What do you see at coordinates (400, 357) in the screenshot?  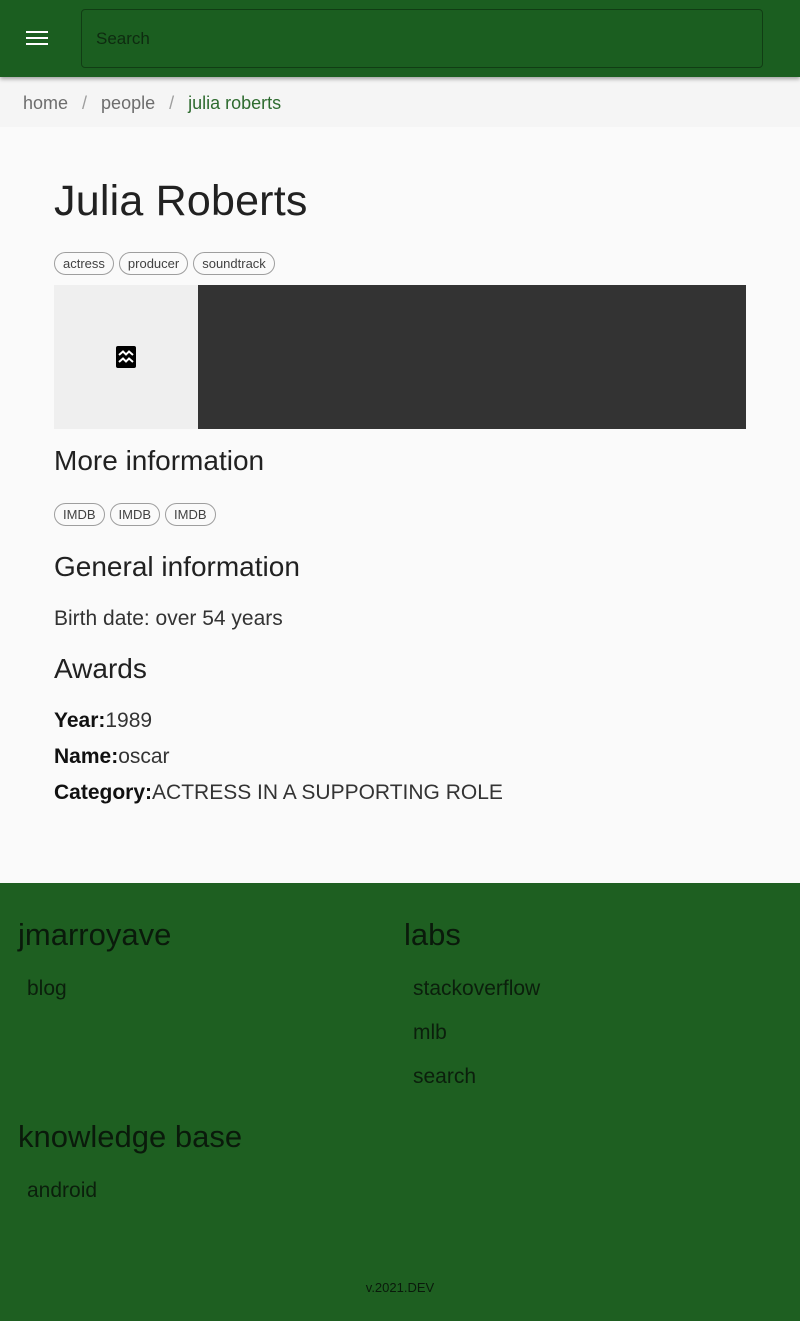 I see `media-banner` at bounding box center [400, 357].